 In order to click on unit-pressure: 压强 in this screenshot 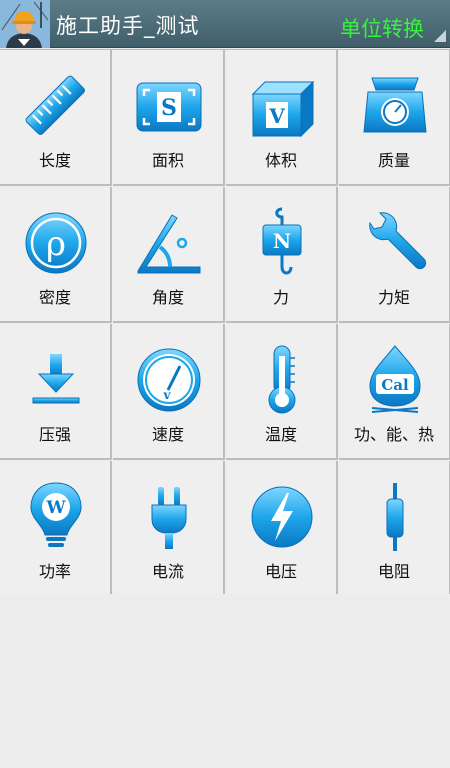, I will do `click(56, 392)`.